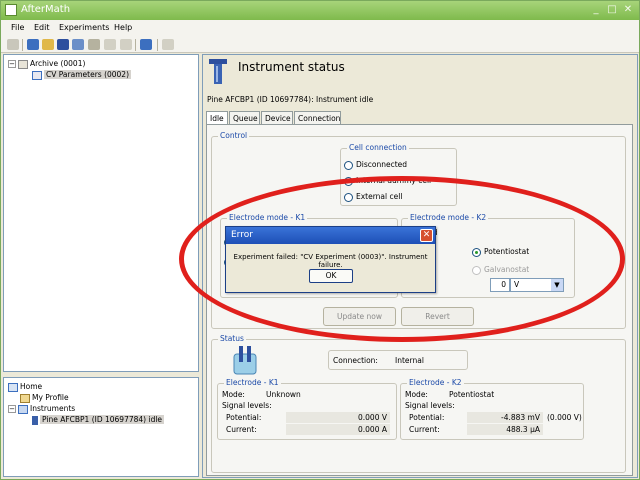 This screenshot has width=640, height=480. I want to click on k1-mode-label: Mode:, so click(233, 394).